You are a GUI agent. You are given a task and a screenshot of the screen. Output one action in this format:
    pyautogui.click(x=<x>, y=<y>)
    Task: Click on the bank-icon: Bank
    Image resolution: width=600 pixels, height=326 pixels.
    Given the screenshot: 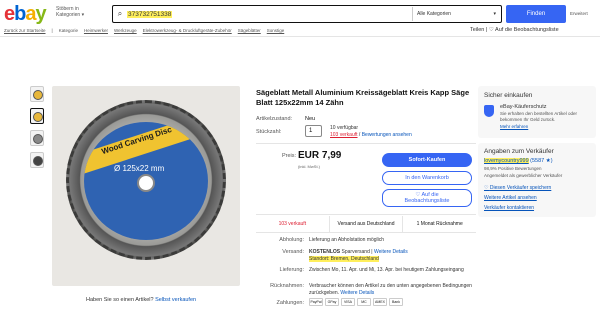 What is the action you would take?
    pyautogui.click(x=396, y=302)
    